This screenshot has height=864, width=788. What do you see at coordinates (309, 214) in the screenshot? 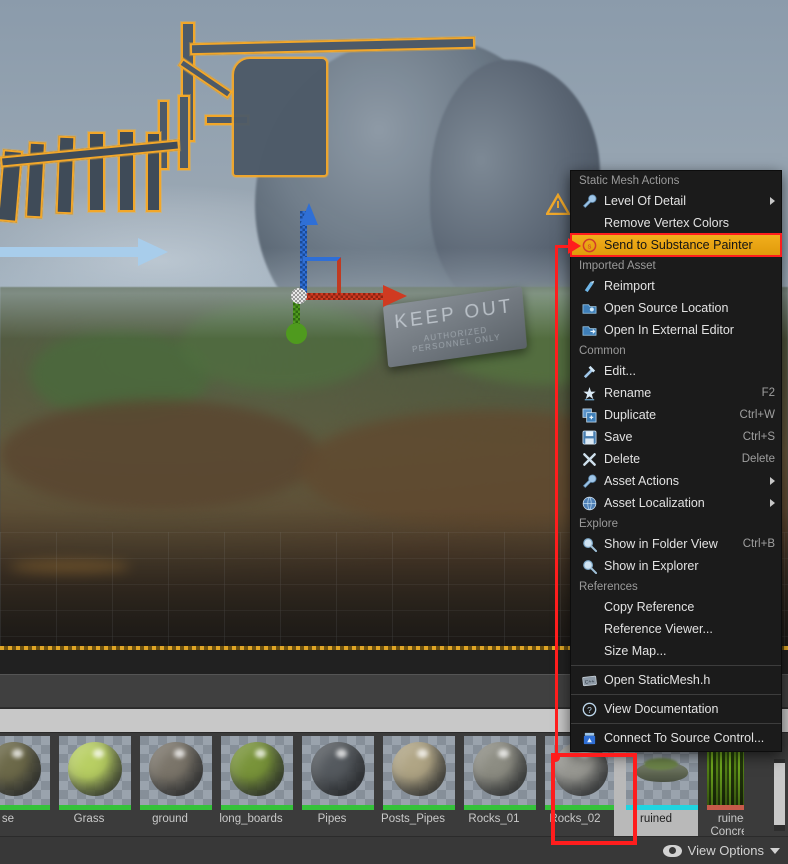
I see `gizmo-axis-z-head` at bounding box center [309, 214].